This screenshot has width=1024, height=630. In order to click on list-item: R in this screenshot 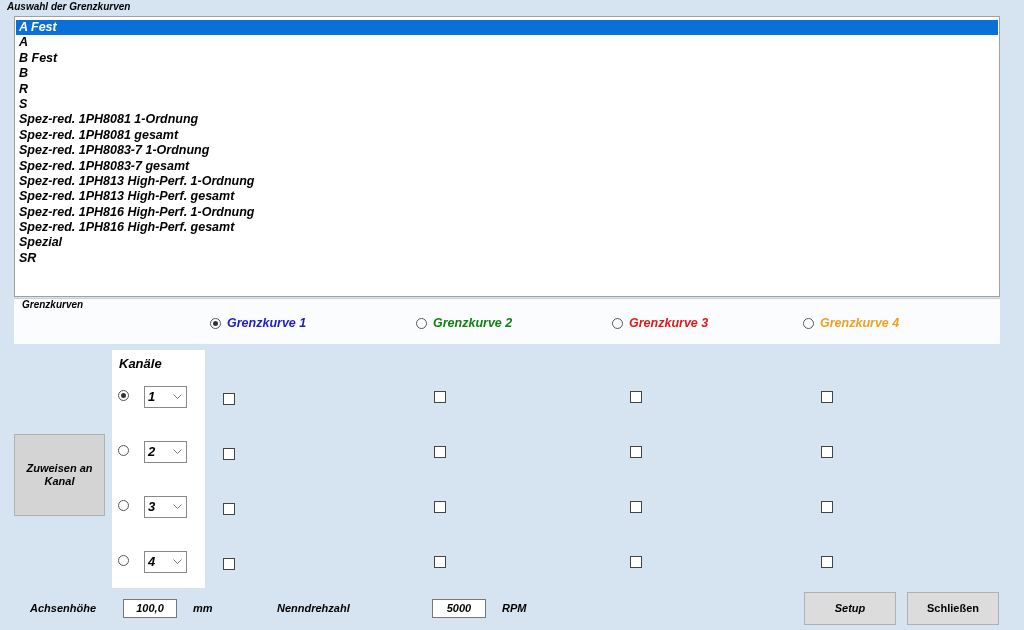, I will do `click(507, 89)`.